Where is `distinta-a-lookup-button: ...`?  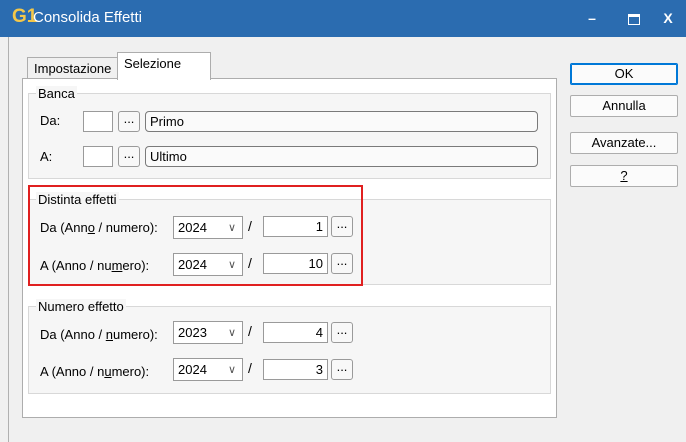 distinta-a-lookup-button: ... is located at coordinates (342, 263).